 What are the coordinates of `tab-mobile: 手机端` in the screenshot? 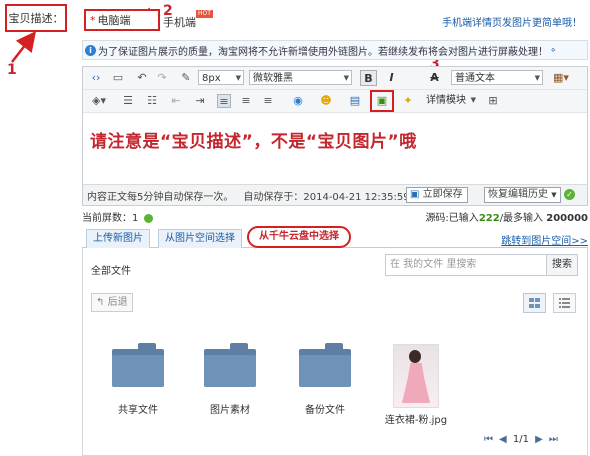 It's located at (179, 22).